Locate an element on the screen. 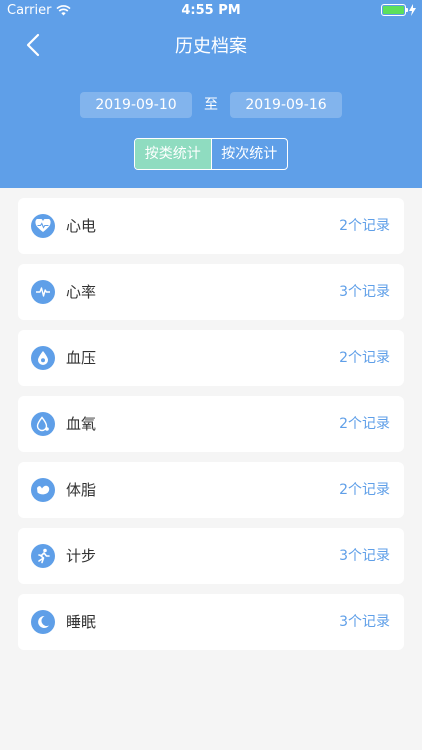  charging-icon is located at coordinates (412, 10).